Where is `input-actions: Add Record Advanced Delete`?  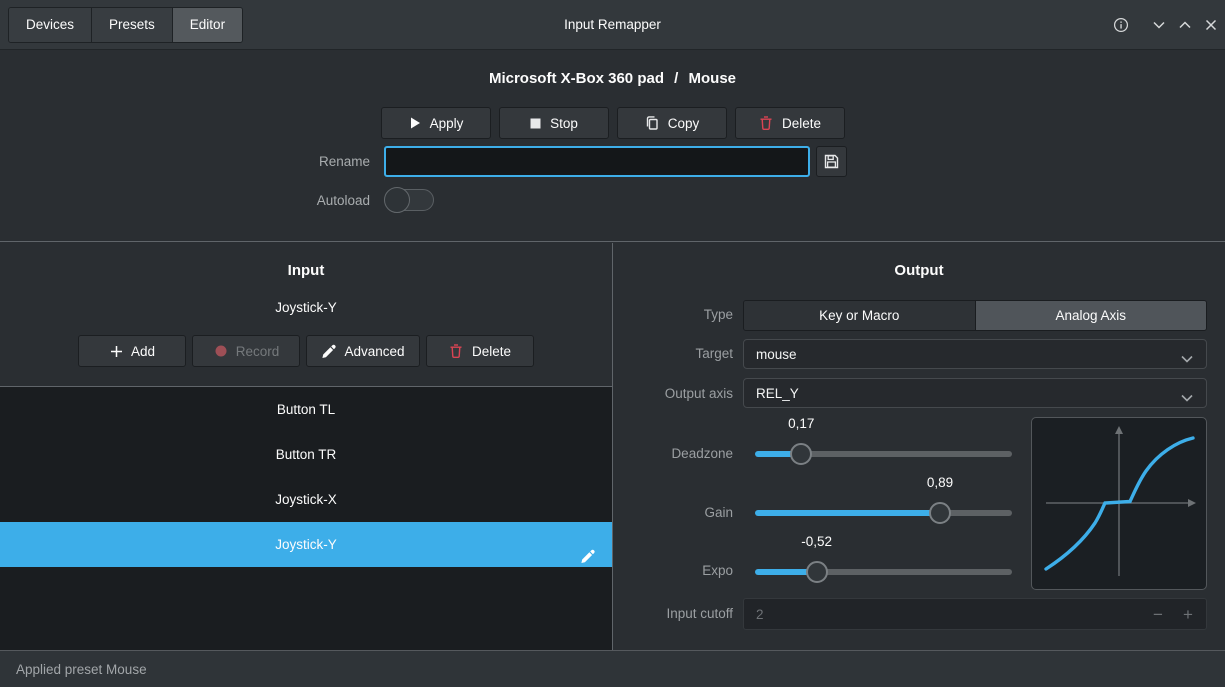 input-actions: Add Record Advanced Delete is located at coordinates (306, 351).